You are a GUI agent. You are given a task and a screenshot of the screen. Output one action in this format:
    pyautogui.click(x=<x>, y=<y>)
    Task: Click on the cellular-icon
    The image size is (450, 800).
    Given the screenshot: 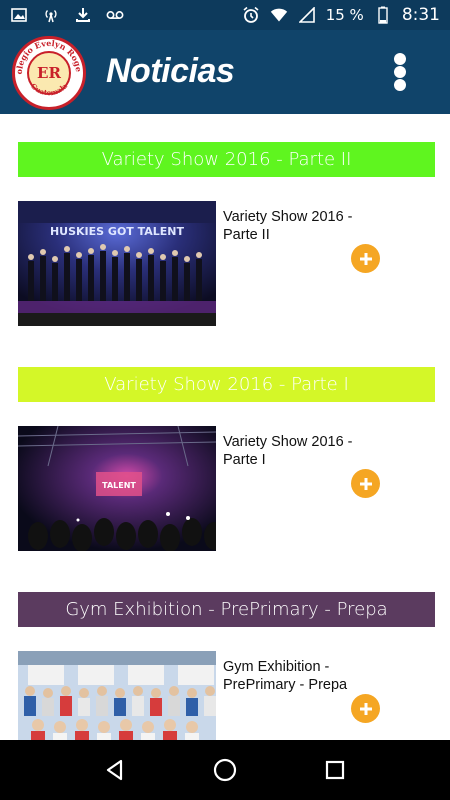 What is the action you would take?
    pyautogui.click(x=307, y=15)
    